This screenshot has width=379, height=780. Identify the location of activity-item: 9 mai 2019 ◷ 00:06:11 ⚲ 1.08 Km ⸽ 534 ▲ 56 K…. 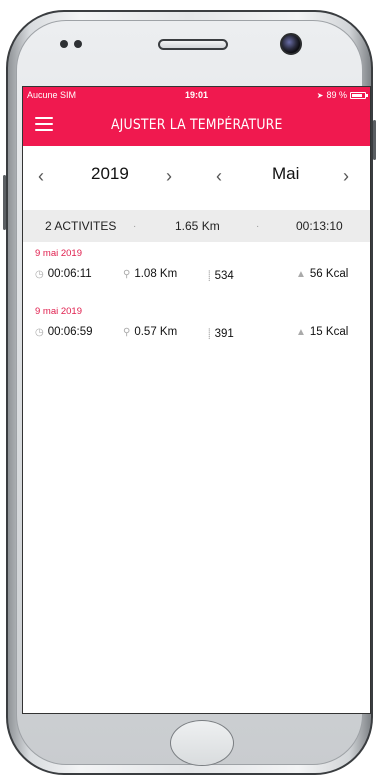
(196, 271).